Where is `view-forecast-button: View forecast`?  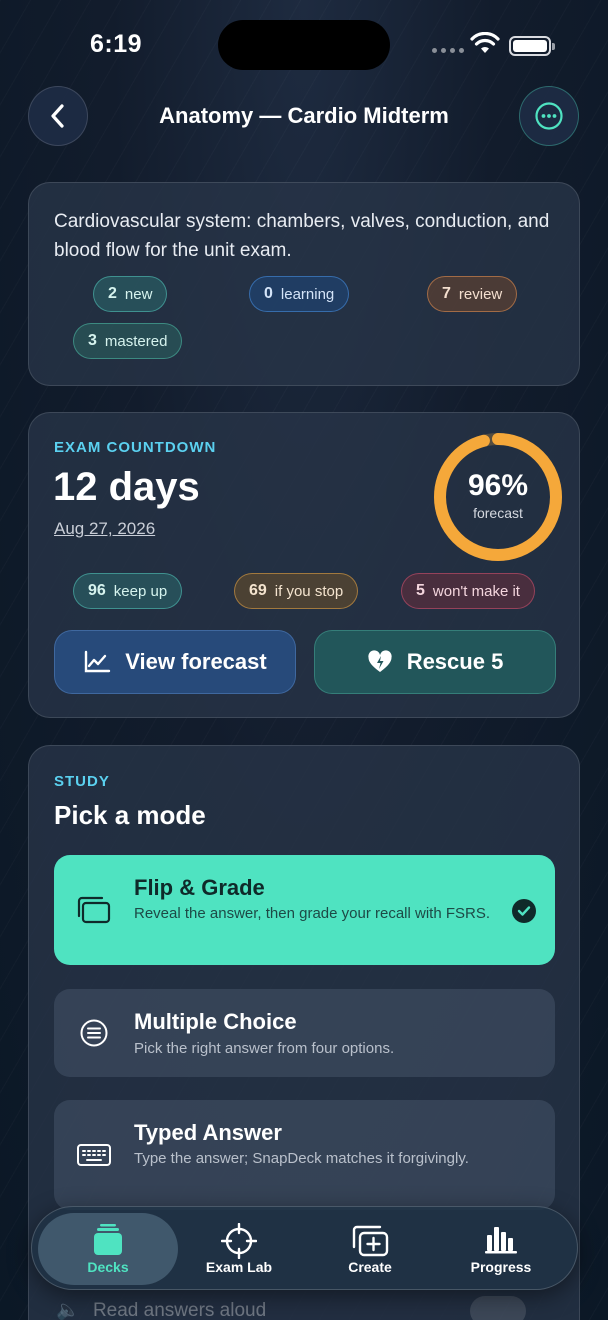 view-forecast-button: View forecast is located at coordinates (175, 662).